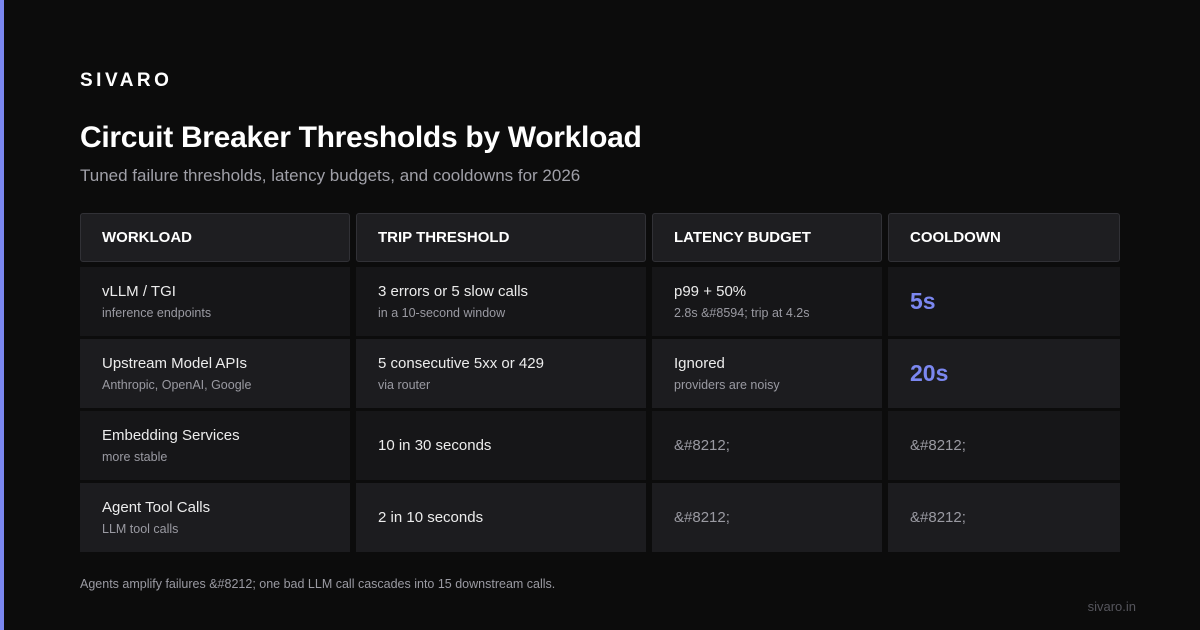  What do you see at coordinates (135, 456) in the screenshot?
I see `workload-note: more stable` at bounding box center [135, 456].